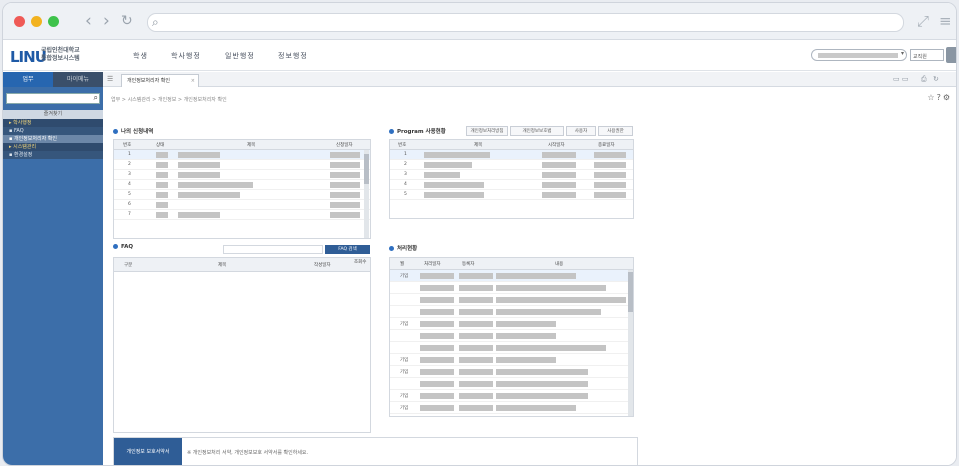  Describe the element at coordinates (53, 21) in the screenshot. I see `maximize-dot` at that location.